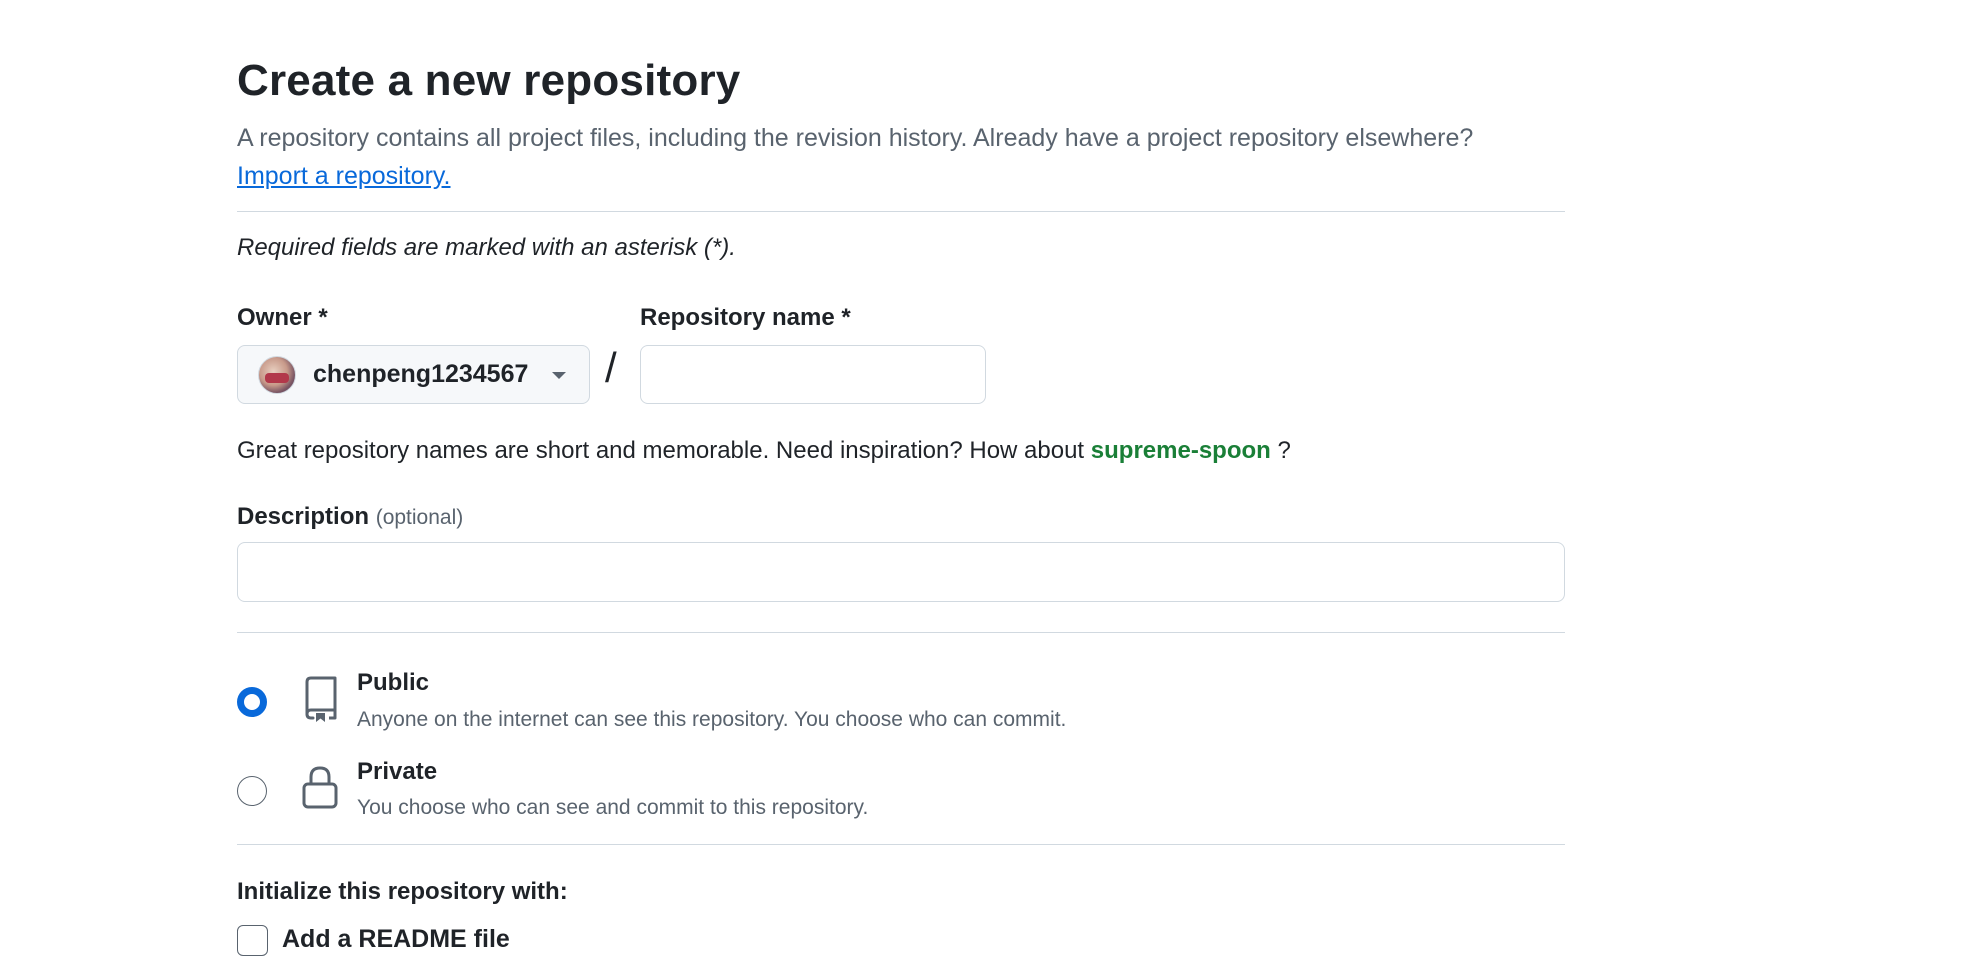 The width and height of the screenshot is (1977, 956). What do you see at coordinates (252, 940) in the screenshot?
I see `readme-checkbox` at bounding box center [252, 940].